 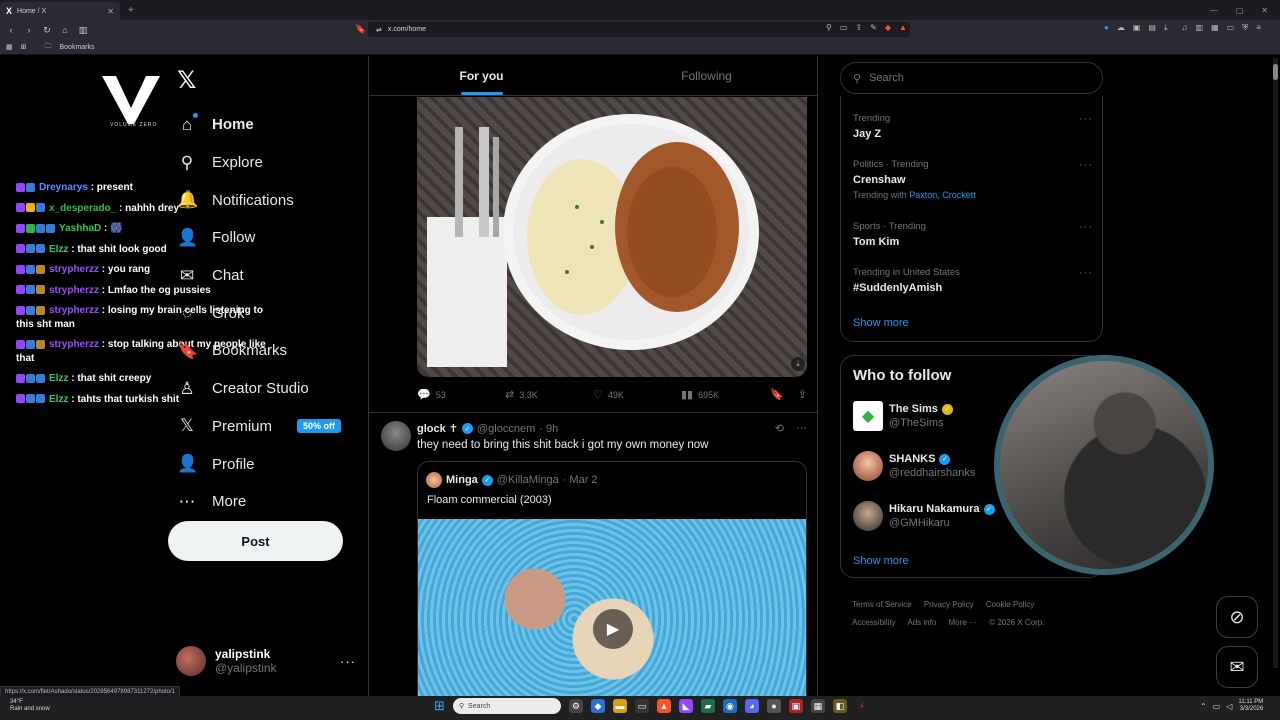 I want to click on back-icon: ‹, so click(x=11, y=30).